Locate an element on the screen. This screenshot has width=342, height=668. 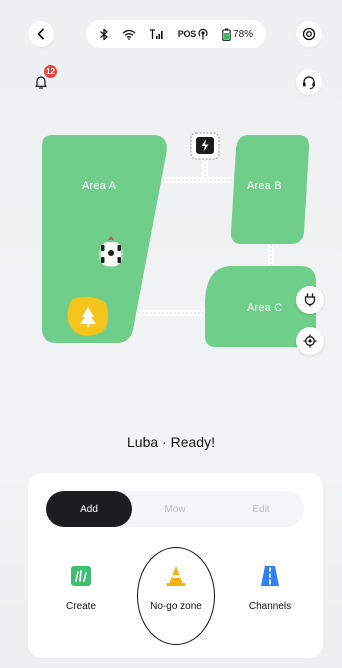
locate-button is located at coordinates (310, 341).